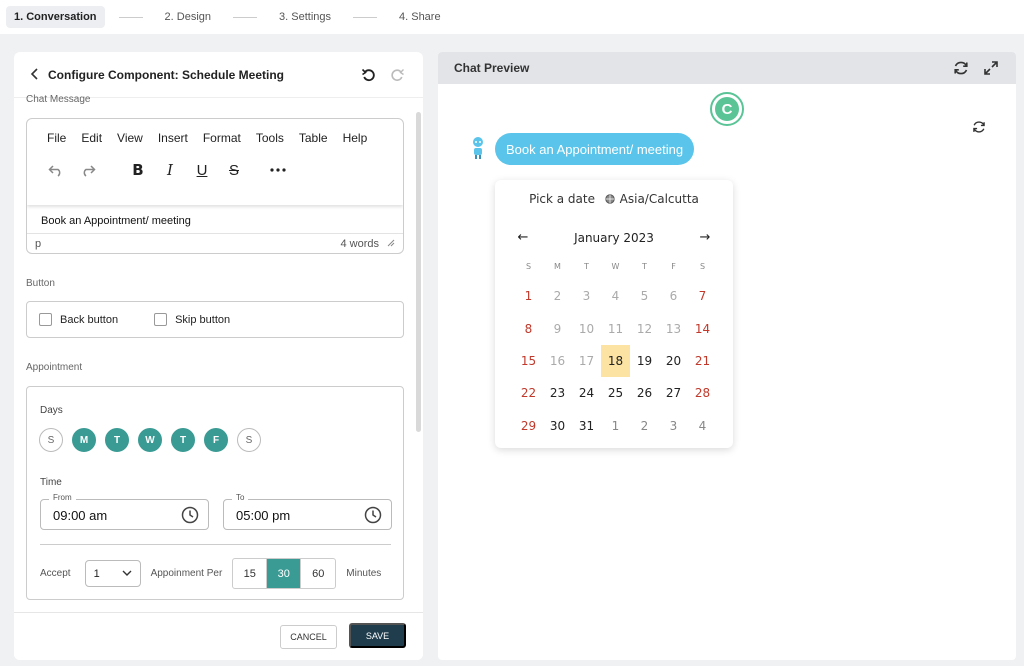 The height and width of the screenshot is (666, 1024). What do you see at coordinates (192, 319) in the screenshot?
I see `skip-button-checkbox: Skip button` at bounding box center [192, 319].